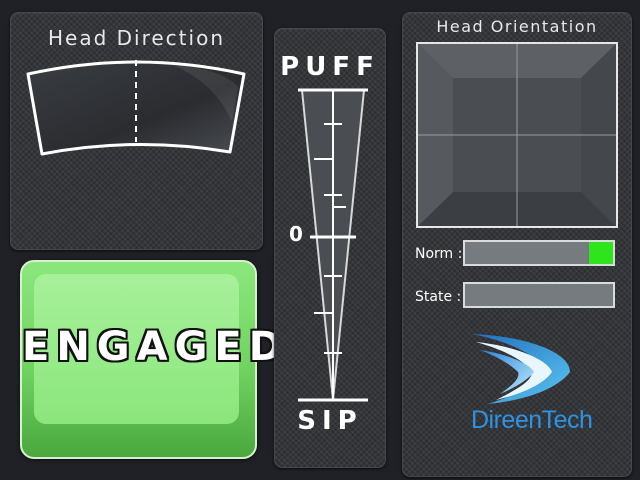  Describe the element at coordinates (517, 26) in the screenshot. I see `head-orientation-title: Head Orientation` at that location.